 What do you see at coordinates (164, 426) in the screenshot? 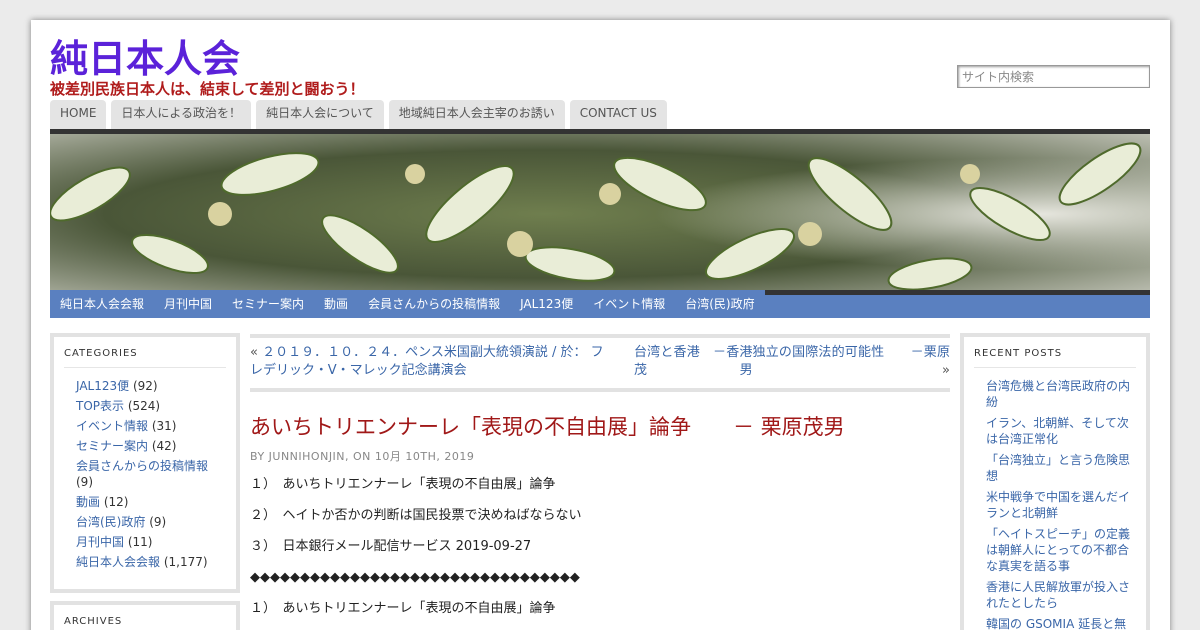
I see `category-count: (31)` at bounding box center [164, 426].